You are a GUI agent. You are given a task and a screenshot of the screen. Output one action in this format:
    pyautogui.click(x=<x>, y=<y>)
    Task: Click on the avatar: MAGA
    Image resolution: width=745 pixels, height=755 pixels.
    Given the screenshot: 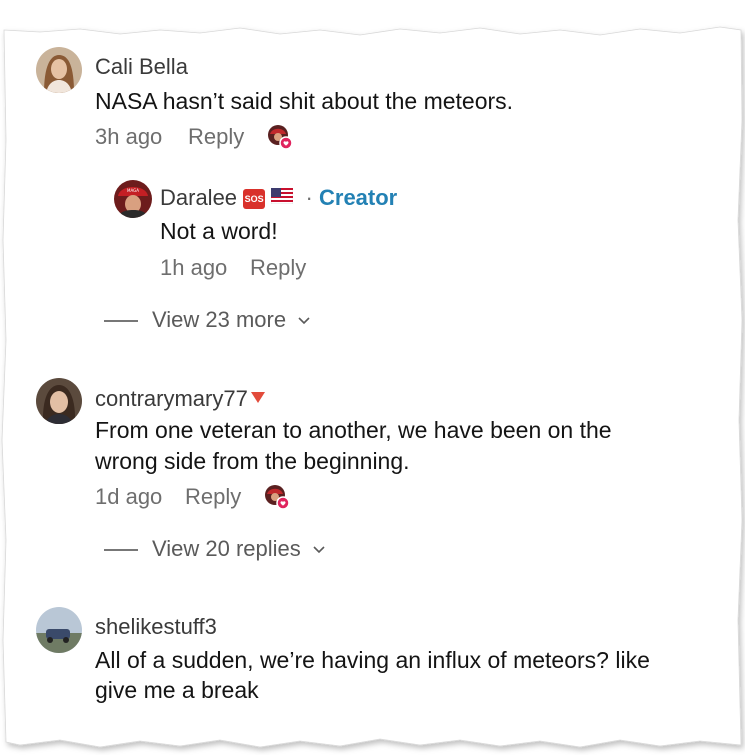 What is the action you would take?
    pyautogui.click(x=133, y=199)
    